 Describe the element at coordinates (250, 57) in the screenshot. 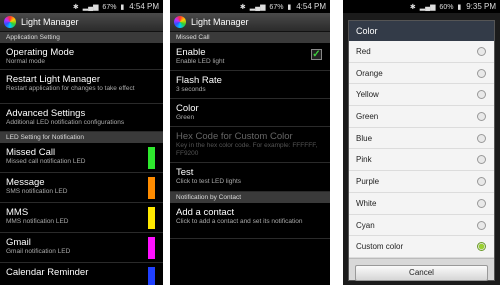

I see `enable-led-item: Enable Enable LED light ✓` at that location.